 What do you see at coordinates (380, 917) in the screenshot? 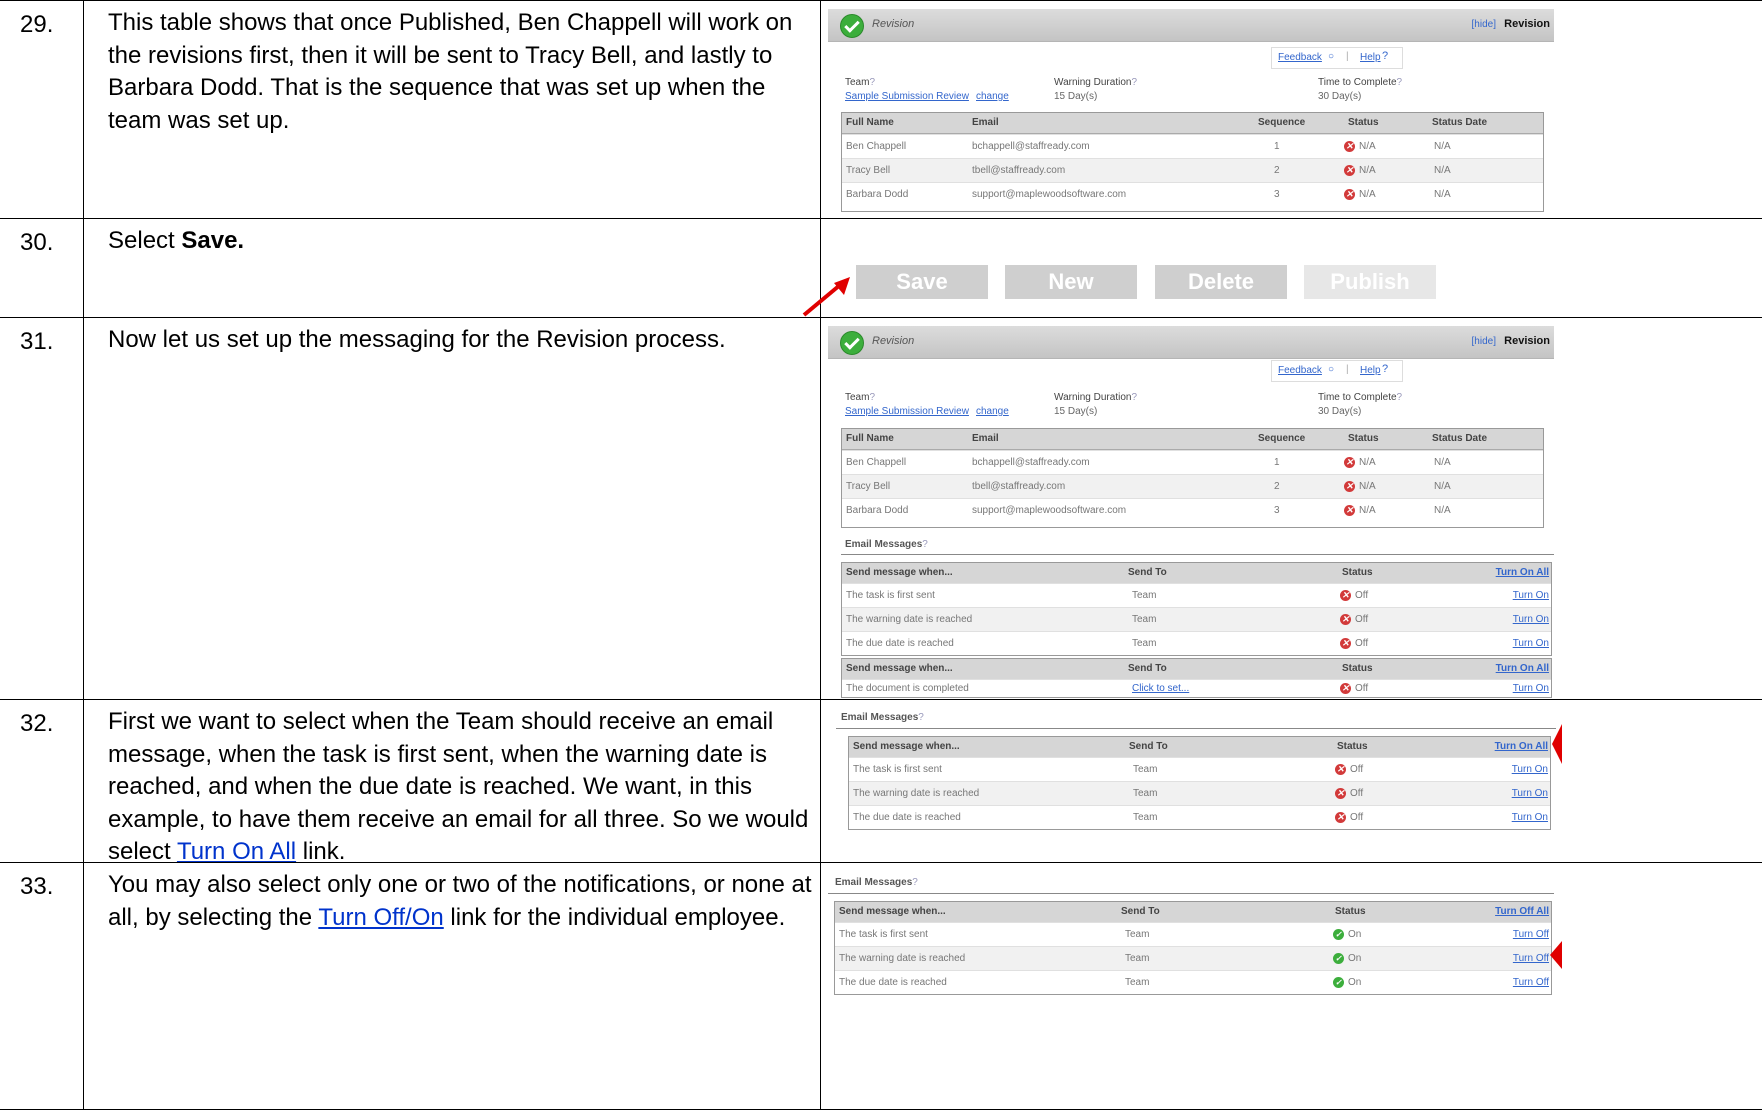
I see `turn-off-on-reference-link: Turn Off/On` at bounding box center [380, 917].